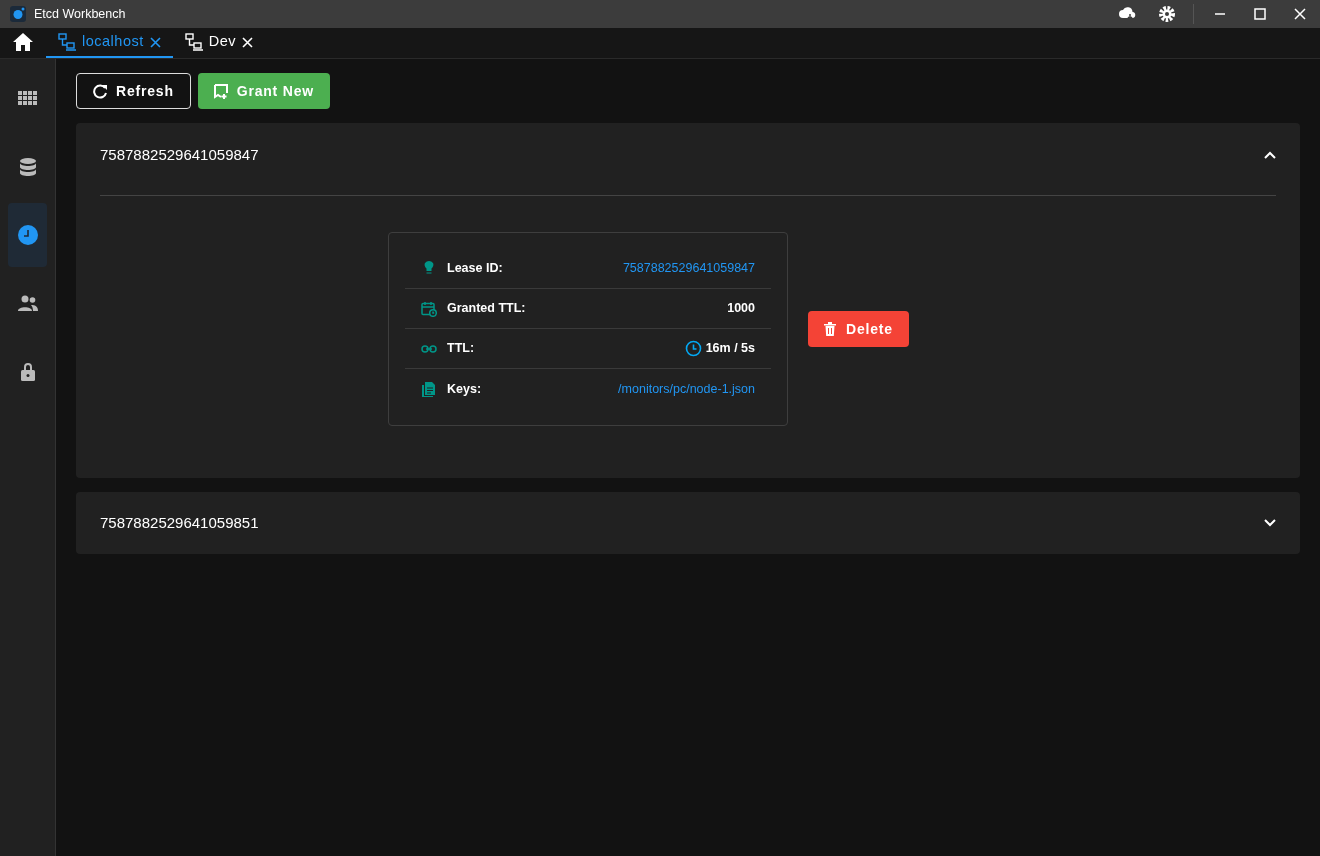 The image size is (1320, 856). I want to click on users-icon, so click(27, 303).